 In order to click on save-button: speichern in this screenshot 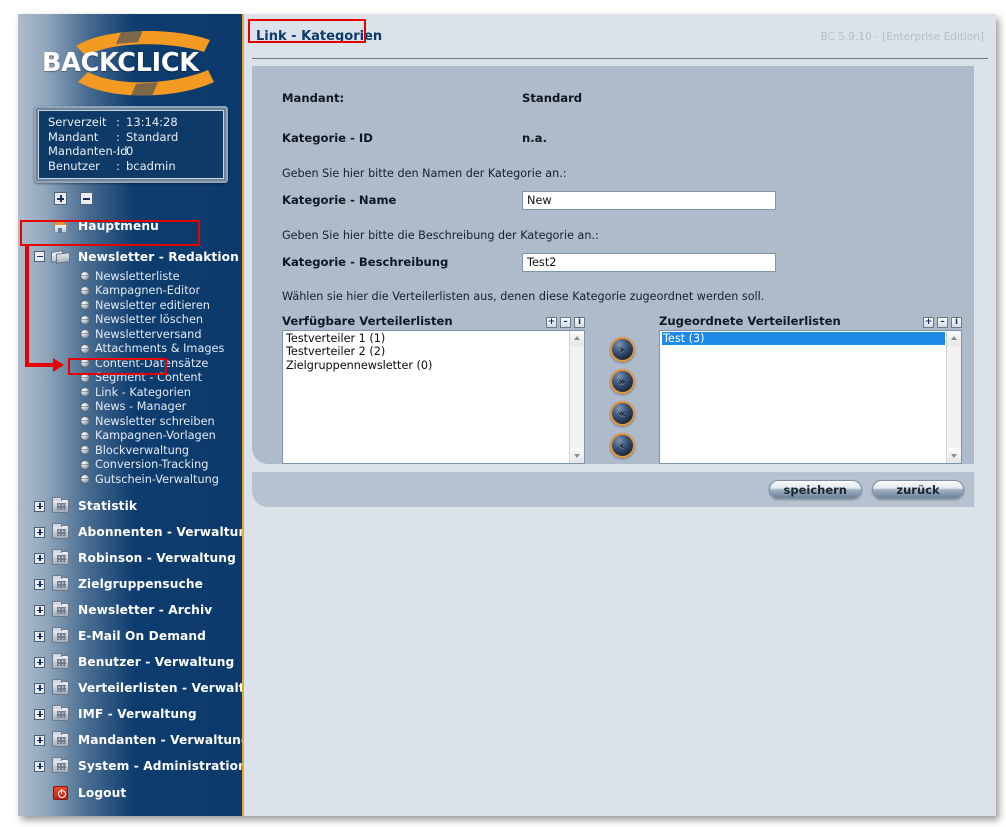, I will do `click(815, 489)`.